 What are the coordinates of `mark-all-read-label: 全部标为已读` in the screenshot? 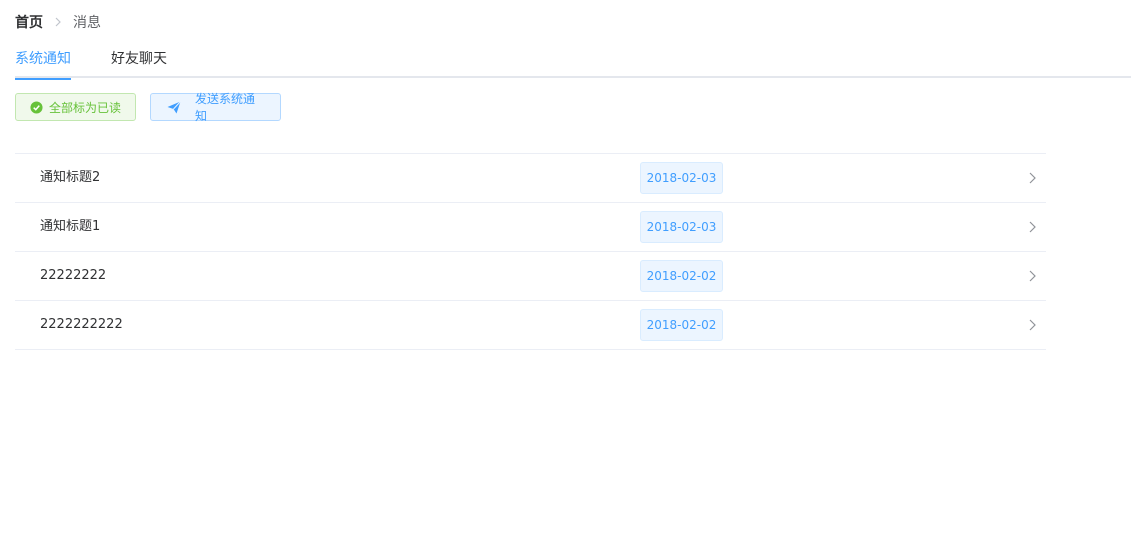 It's located at (85, 107).